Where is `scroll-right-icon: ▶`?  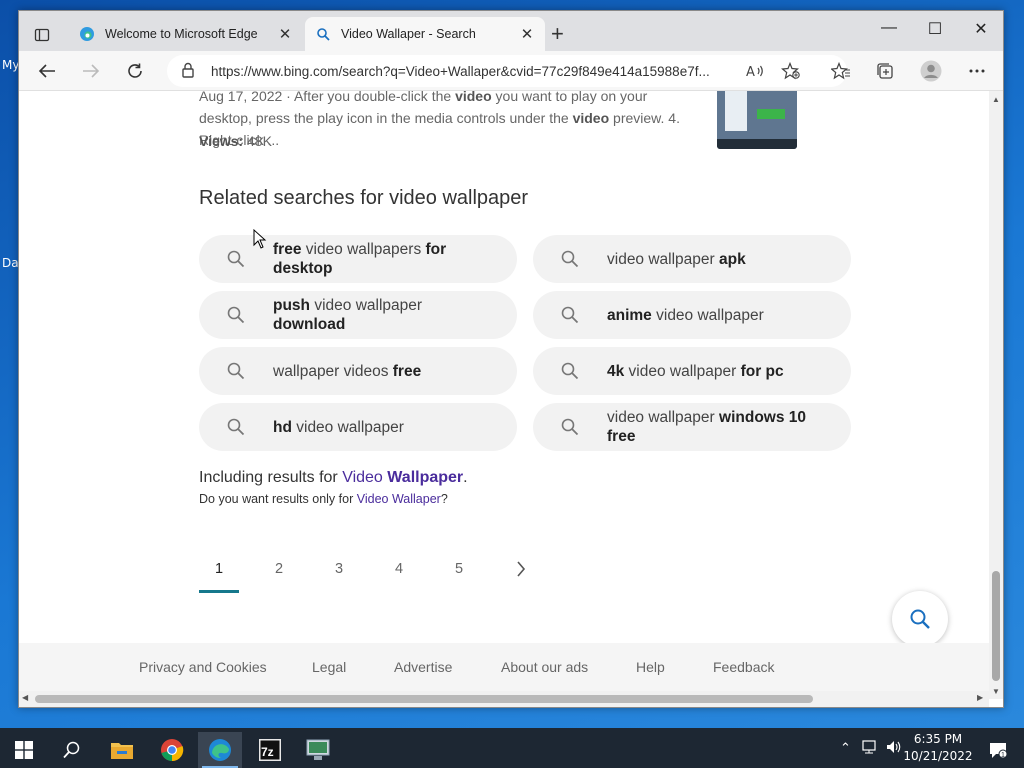 scroll-right-icon: ▶ is located at coordinates (980, 697).